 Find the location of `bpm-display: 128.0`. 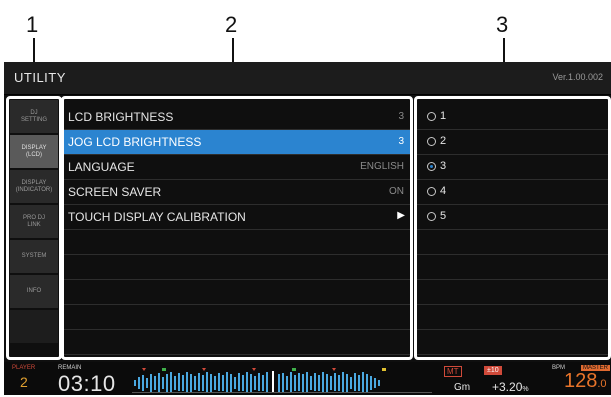

bpm-display: 128.0 is located at coordinates (585, 381).